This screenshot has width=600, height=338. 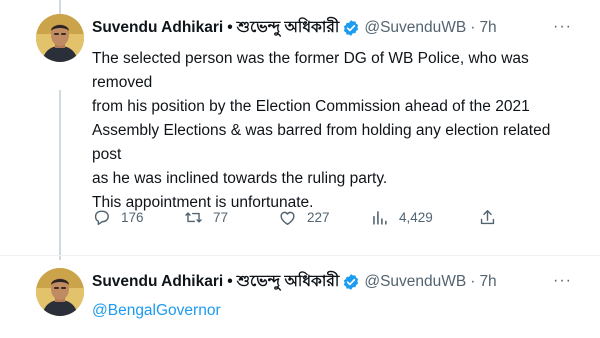 I want to click on views-button: 4,429, so click(x=401, y=217).